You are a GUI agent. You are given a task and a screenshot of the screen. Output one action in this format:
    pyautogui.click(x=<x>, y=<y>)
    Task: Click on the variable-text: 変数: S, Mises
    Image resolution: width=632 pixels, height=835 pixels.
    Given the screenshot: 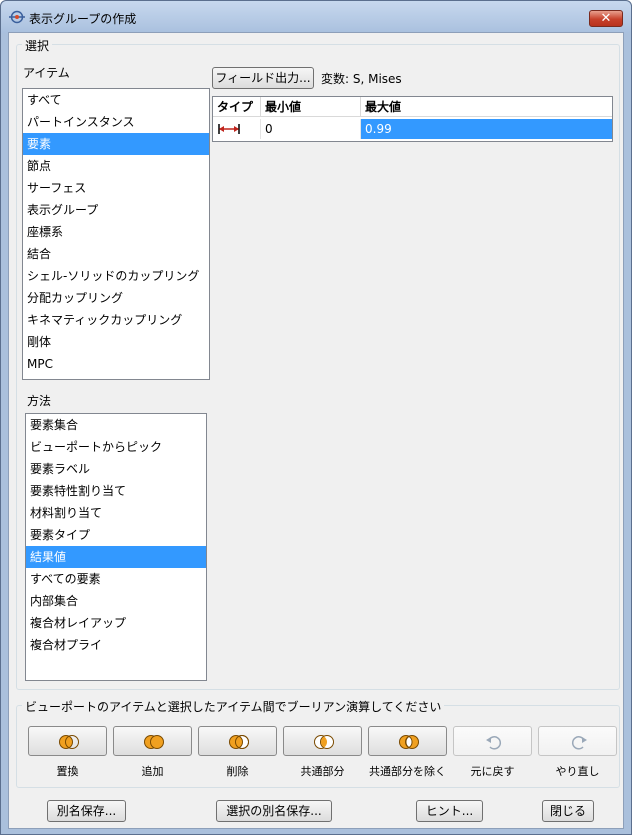 What is the action you would take?
    pyautogui.click(x=361, y=79)
    